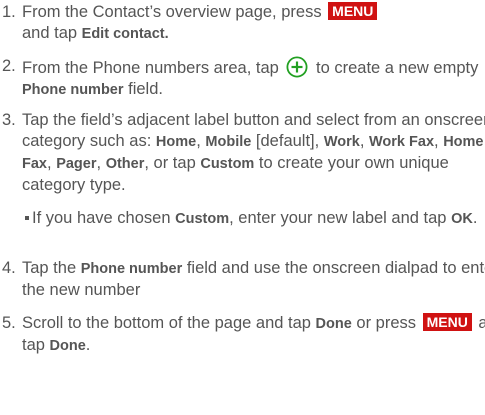 The image size is (485, 415). Describe the element at coordinates (462, 219) in the screenshot. I see `ok-label: OK` at that location.